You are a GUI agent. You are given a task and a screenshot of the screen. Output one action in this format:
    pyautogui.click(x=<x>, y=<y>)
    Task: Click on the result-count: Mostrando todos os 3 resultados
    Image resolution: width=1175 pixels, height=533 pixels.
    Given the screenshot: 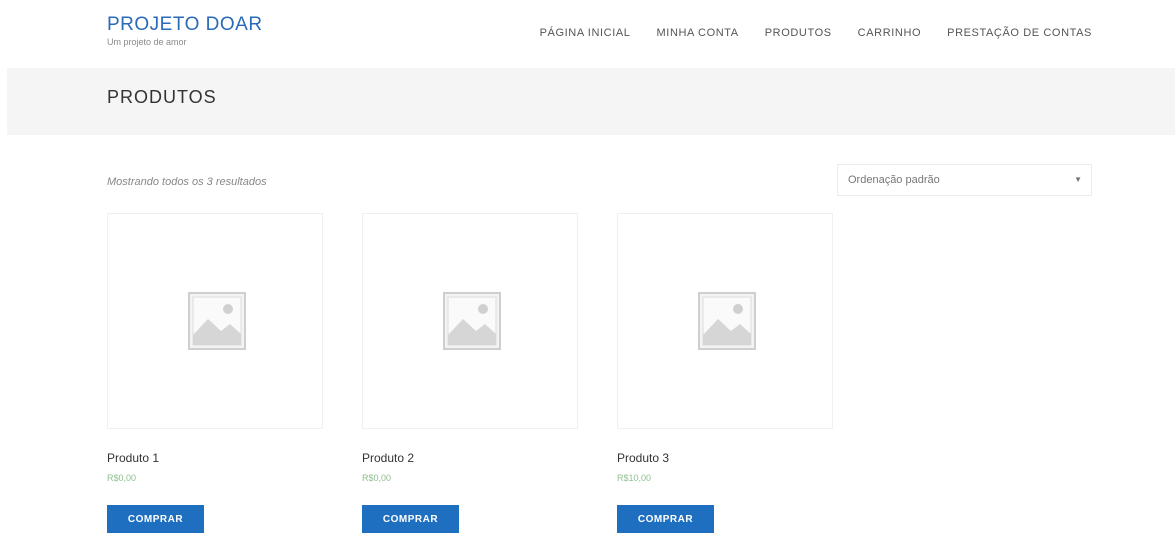 What is the action you would take?
    pyautogui.click(x=187, y=182)
    